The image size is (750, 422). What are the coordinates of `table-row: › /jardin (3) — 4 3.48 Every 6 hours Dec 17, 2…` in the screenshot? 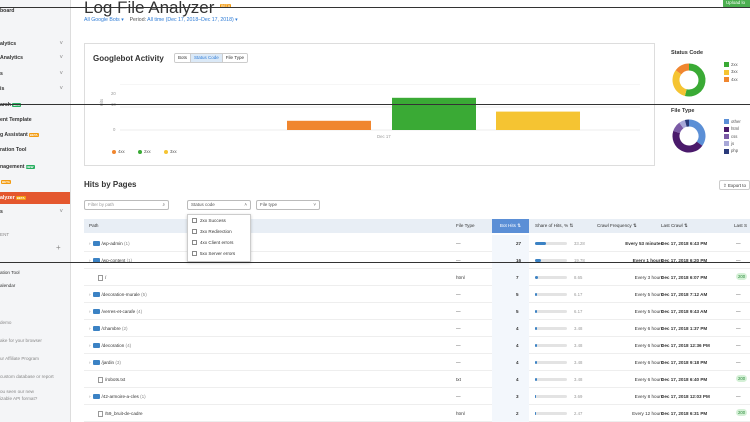 It's located at (417, 362).